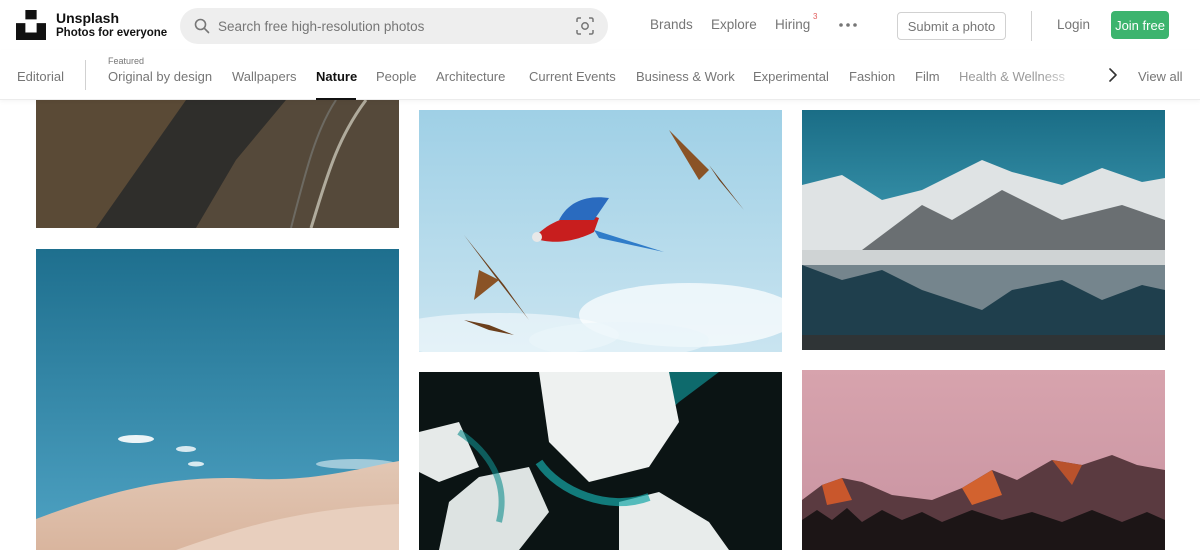 The height and width of the screenshot is (550, 1200). I want to click on photo-macaw-and-kites, so click(600, 231).